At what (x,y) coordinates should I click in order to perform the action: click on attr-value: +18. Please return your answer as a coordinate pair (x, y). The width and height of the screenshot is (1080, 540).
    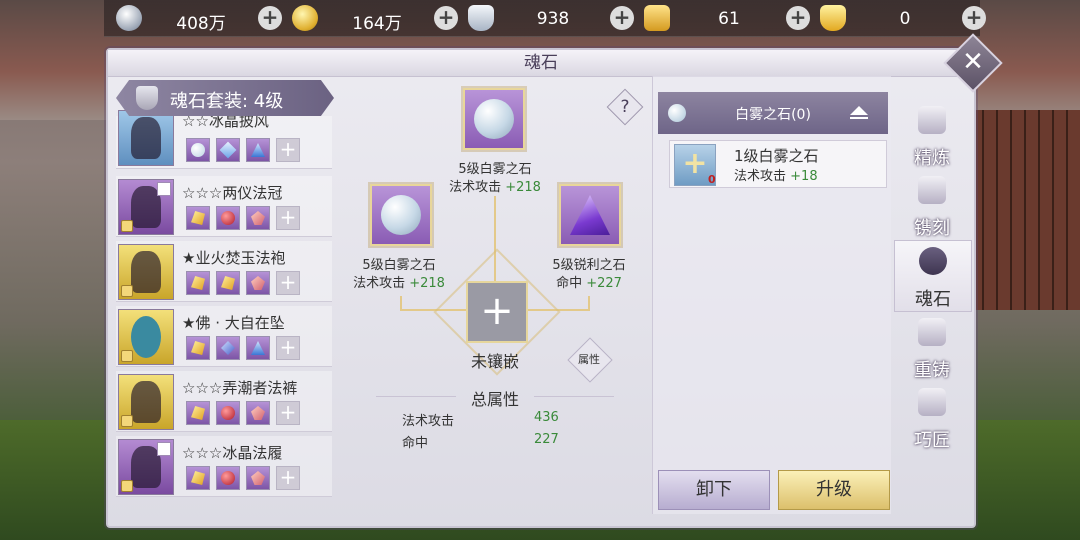
    Looking at the image, I should click on (804, 176).